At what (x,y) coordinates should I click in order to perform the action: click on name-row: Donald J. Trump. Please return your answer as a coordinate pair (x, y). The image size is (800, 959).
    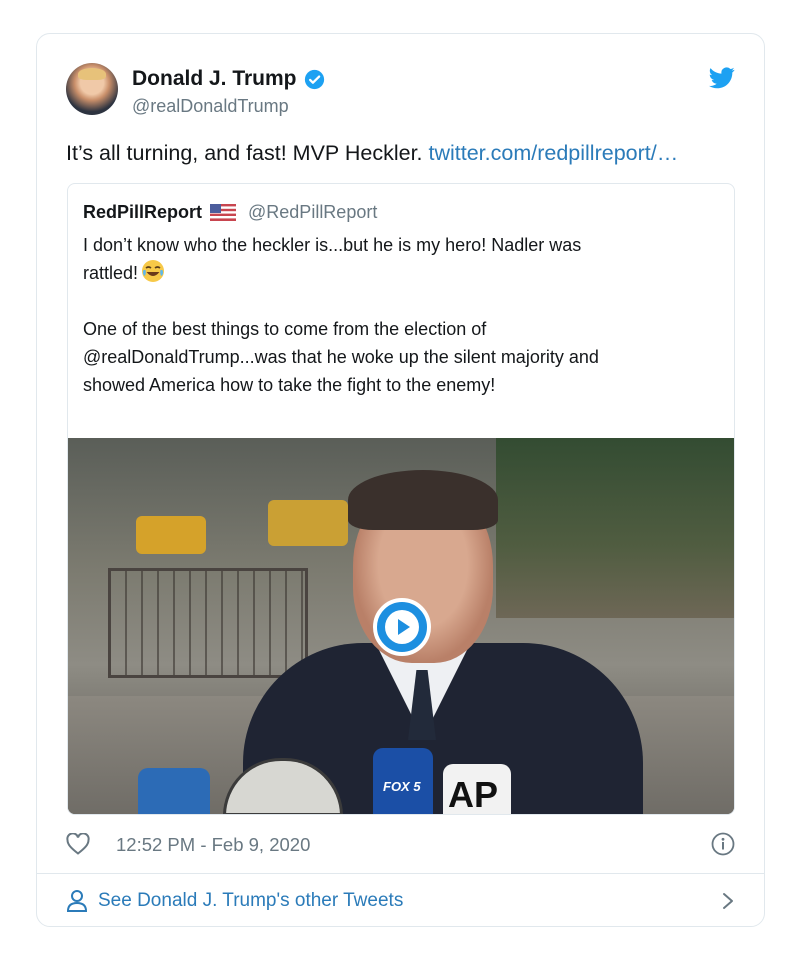
    Looking at the image, I should click on (228, 79).